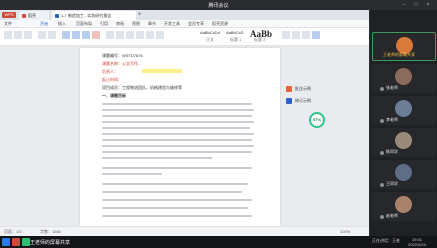  Describe the element at coordinates (392, 215) in the screenshot. I see `participant-name: 赵老师` at that location.